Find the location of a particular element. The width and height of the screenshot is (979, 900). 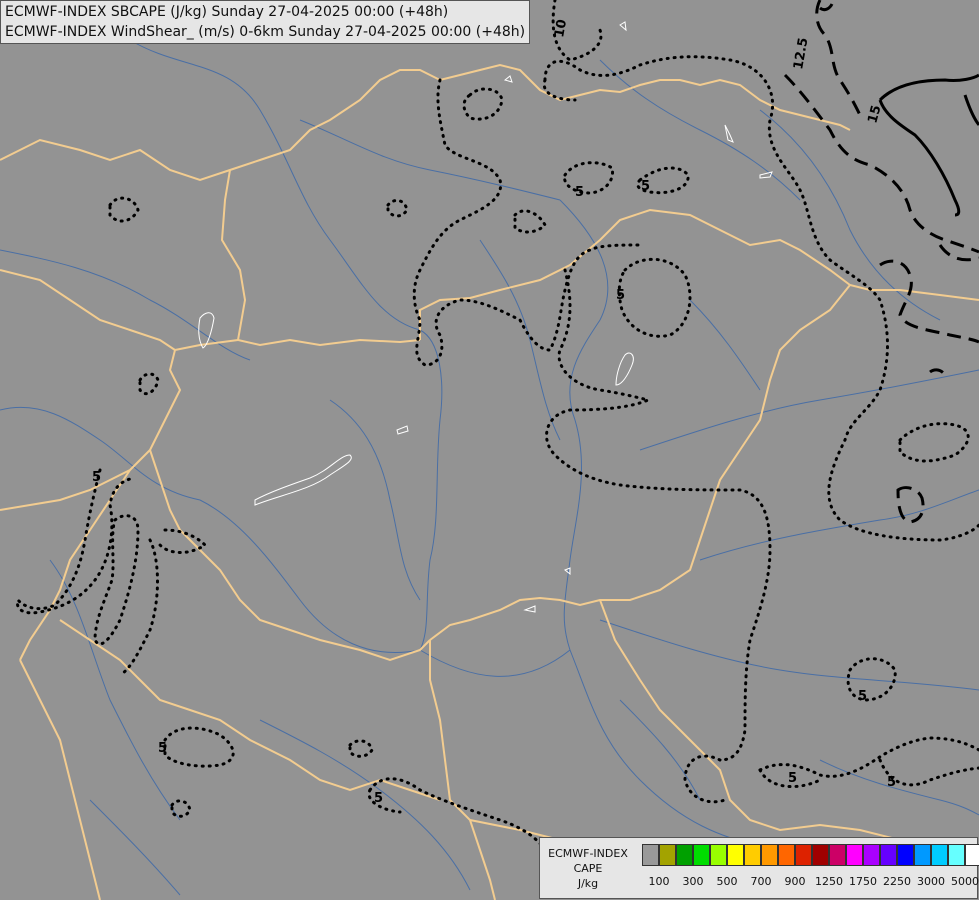

cape-10-label: 10 is located at coordinates (561, 28).